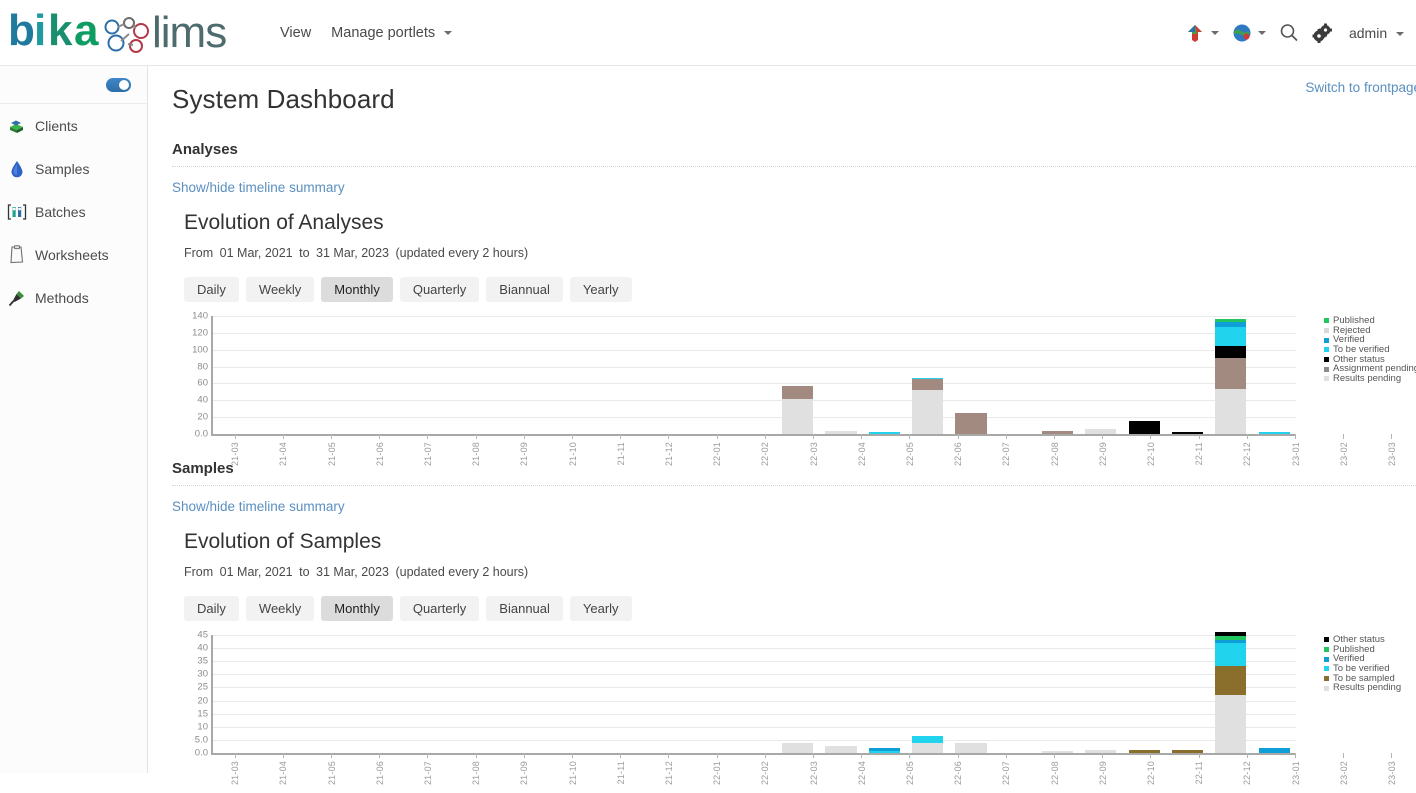  I want to click on gears-settings-icon, so click(1323, 33).